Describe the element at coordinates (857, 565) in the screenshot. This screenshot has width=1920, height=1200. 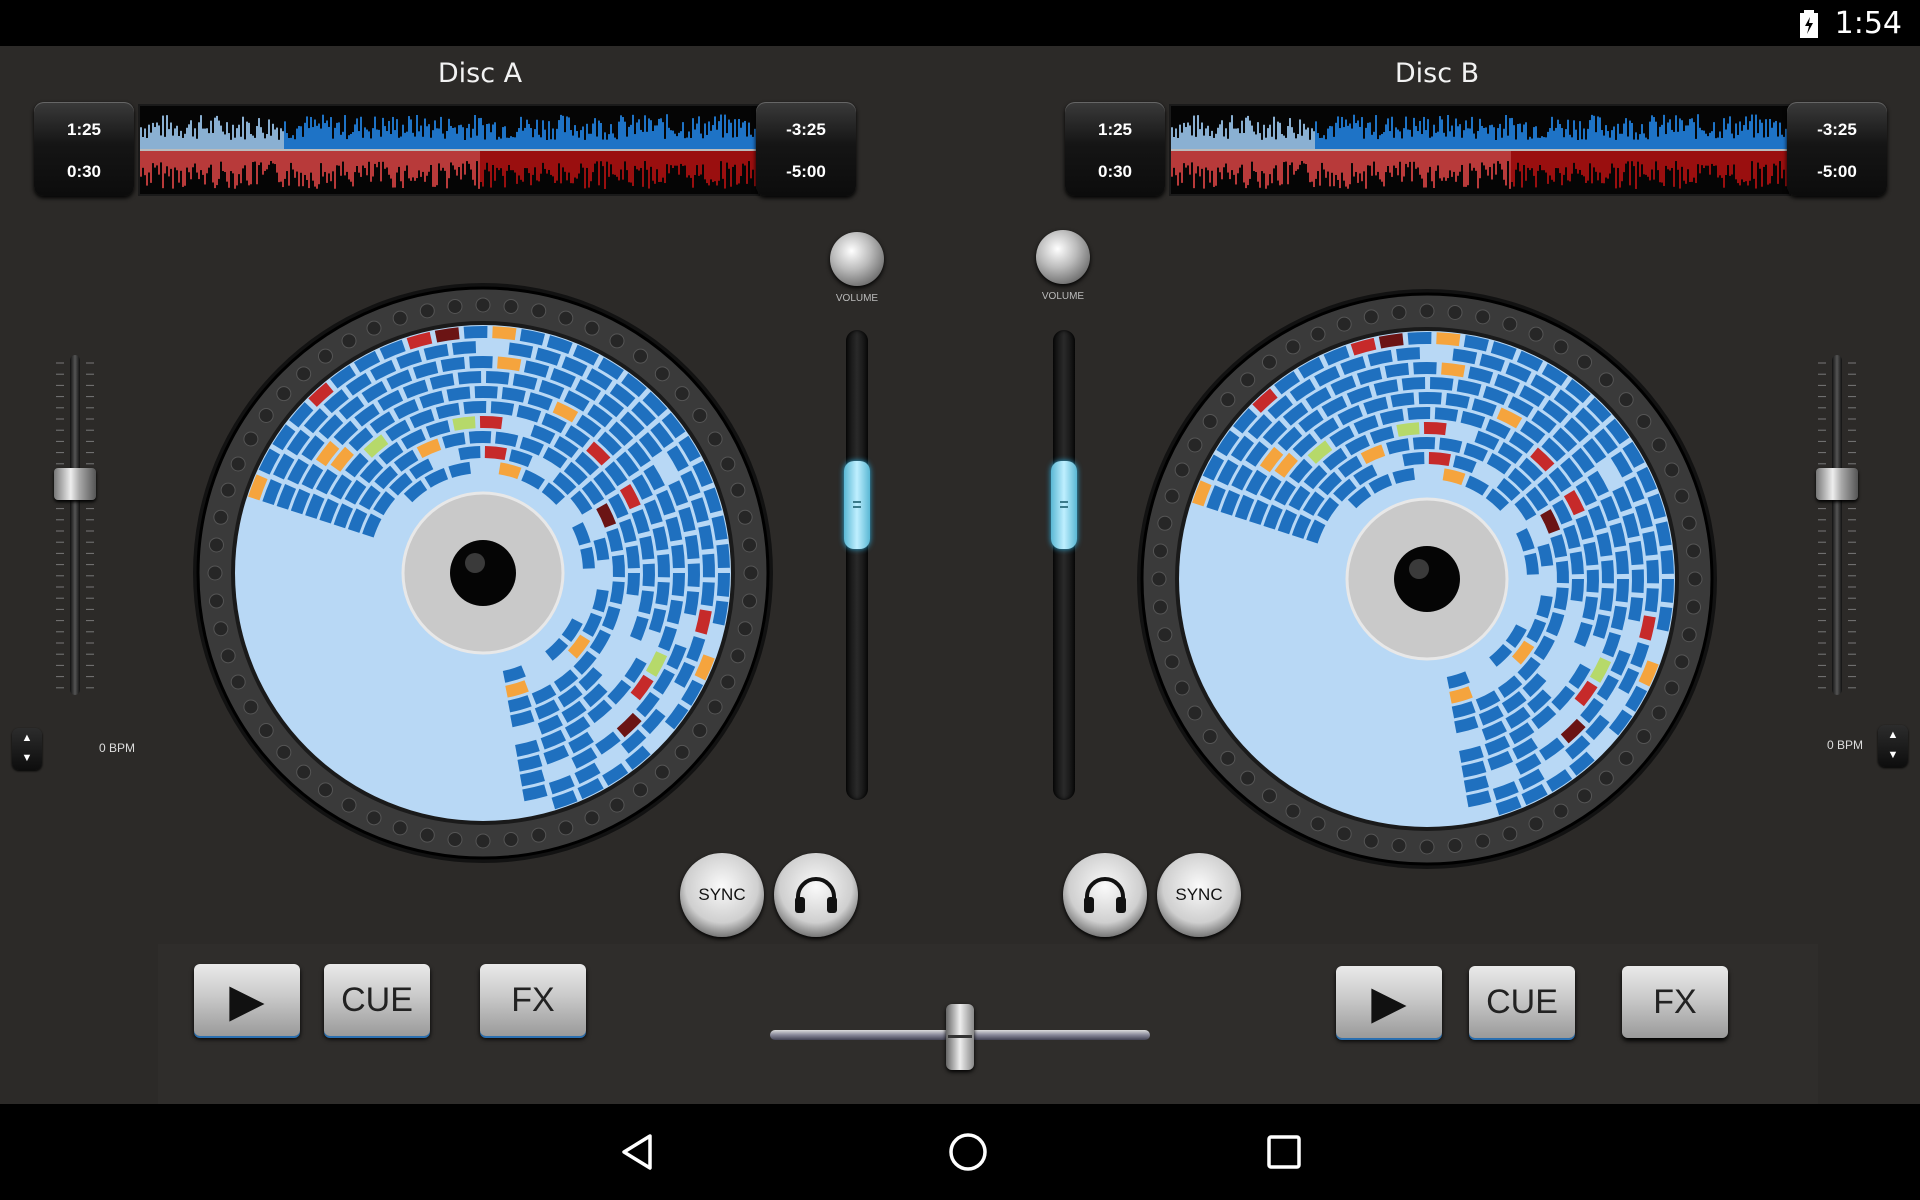
I see `deck-a-volume-fader` at that location.